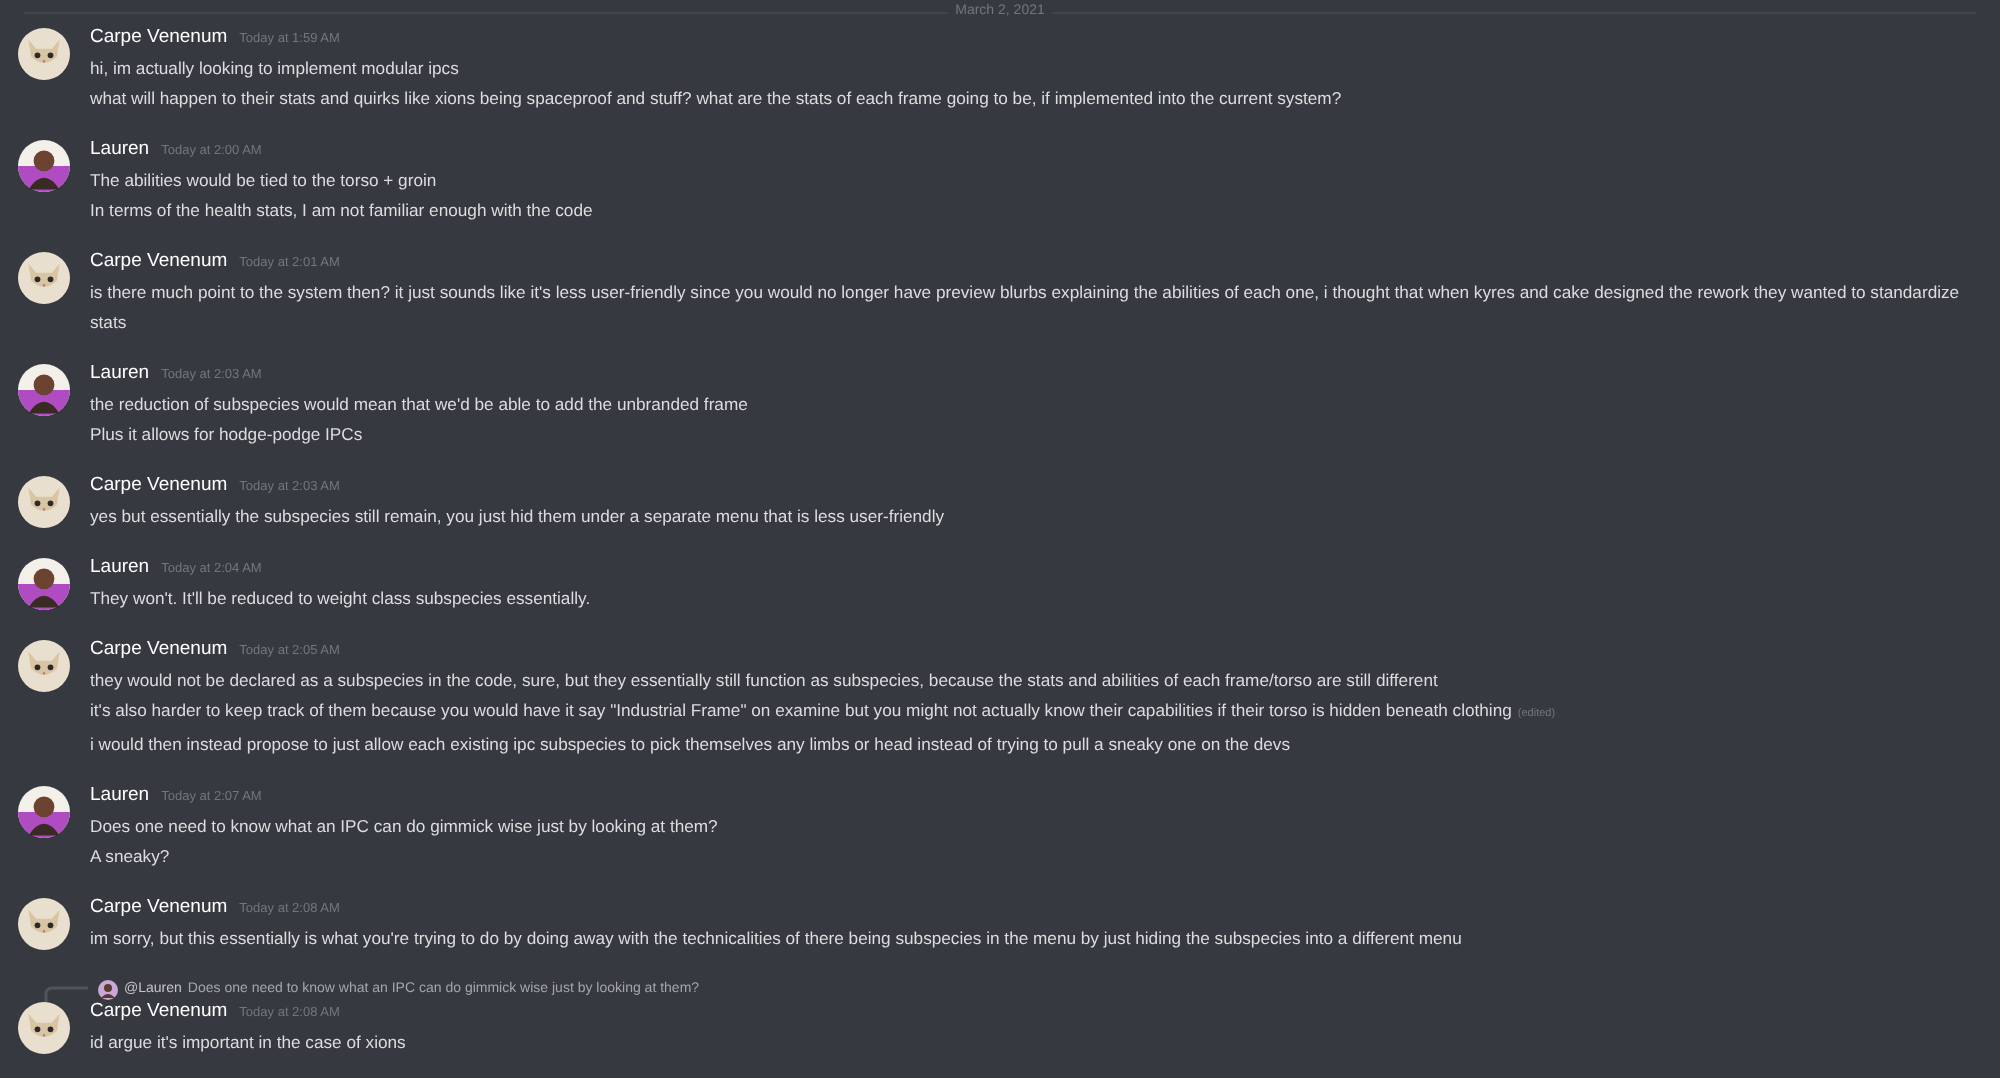  Describe the element at coordinates (248, 1042) in the screenshot. I see `message-text: id argue it's important in the case of xions` at that location.